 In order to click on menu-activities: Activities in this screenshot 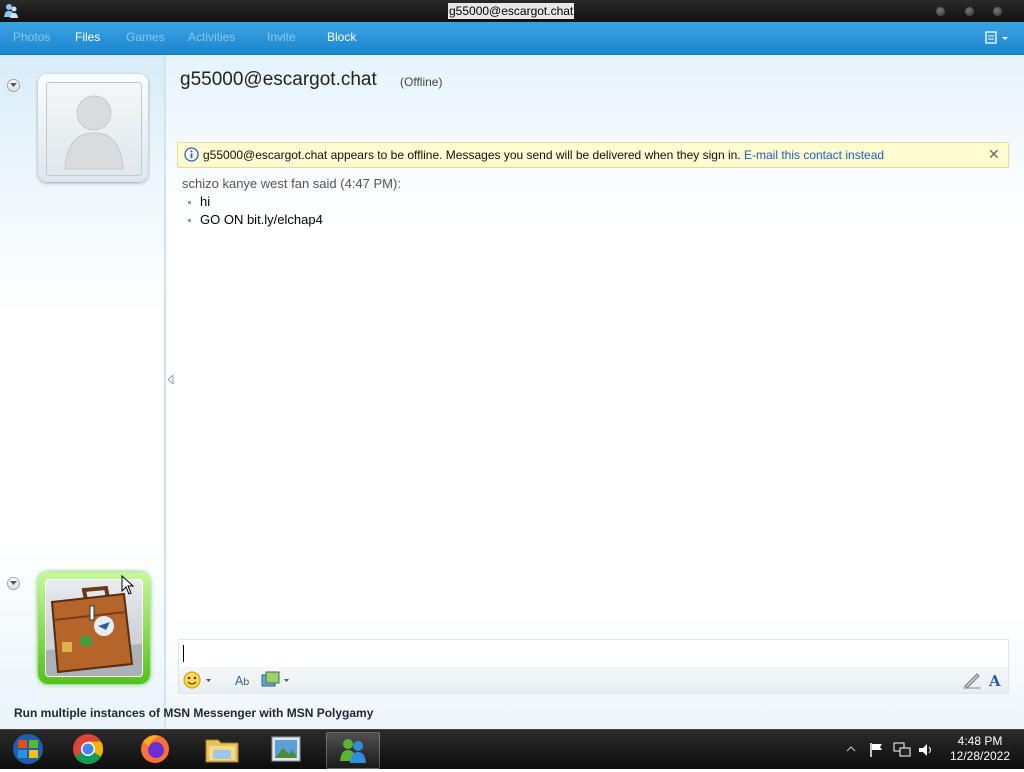, I will do `click(211, 37)`.